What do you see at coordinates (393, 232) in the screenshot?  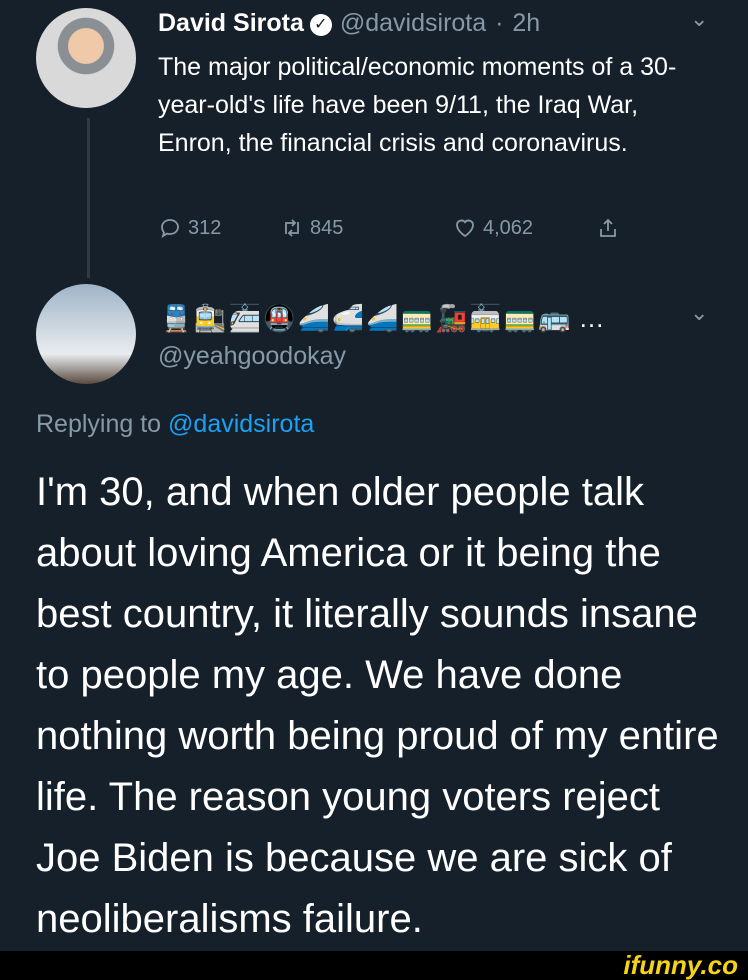 I see `tweet-actions: 312 845 4,062` at bounding box center [393, 232].